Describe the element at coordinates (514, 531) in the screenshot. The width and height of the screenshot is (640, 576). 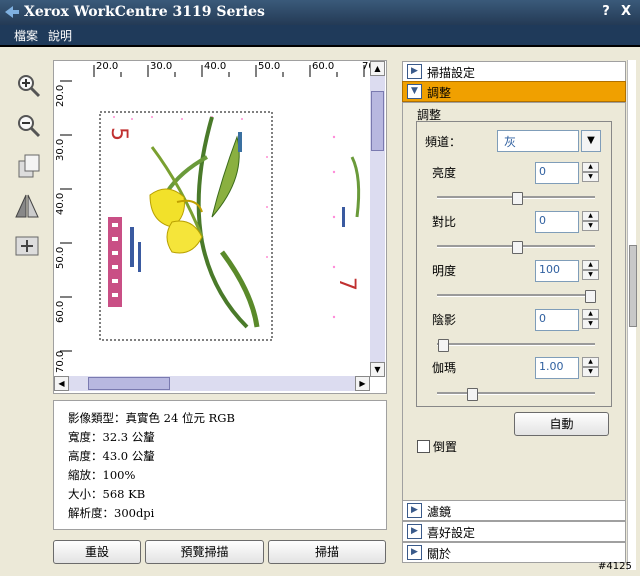
I see `panel-preferences: ▶ 喜好設定` at that location.